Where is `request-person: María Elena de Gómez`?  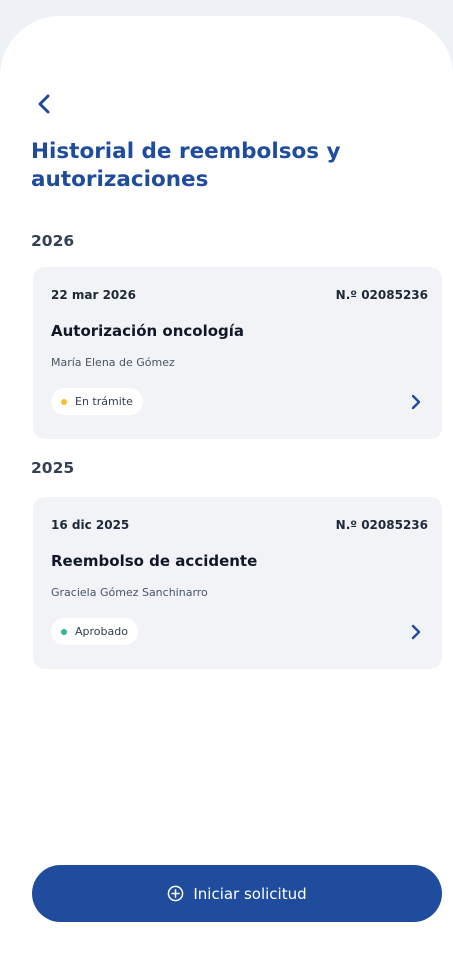
request-person: María Elena de Gómez is located at coordinates (113, 362).